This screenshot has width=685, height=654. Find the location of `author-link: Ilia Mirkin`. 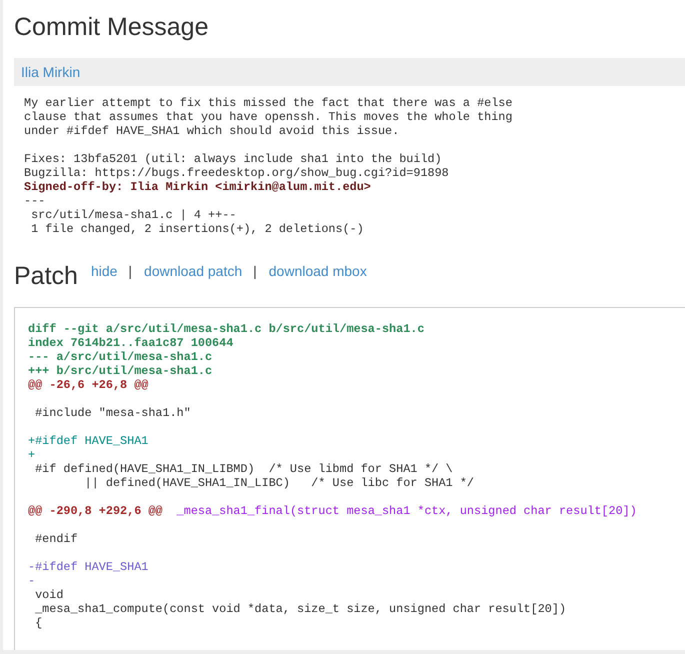

author-link: Ilia Mirkin is located at coordinates (50, 72).